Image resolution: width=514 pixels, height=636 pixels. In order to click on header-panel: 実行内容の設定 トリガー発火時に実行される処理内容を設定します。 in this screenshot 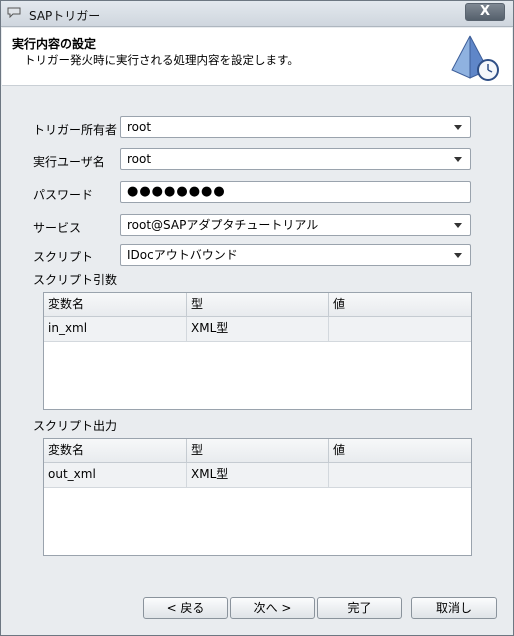, I will do `click(257, 57)`.